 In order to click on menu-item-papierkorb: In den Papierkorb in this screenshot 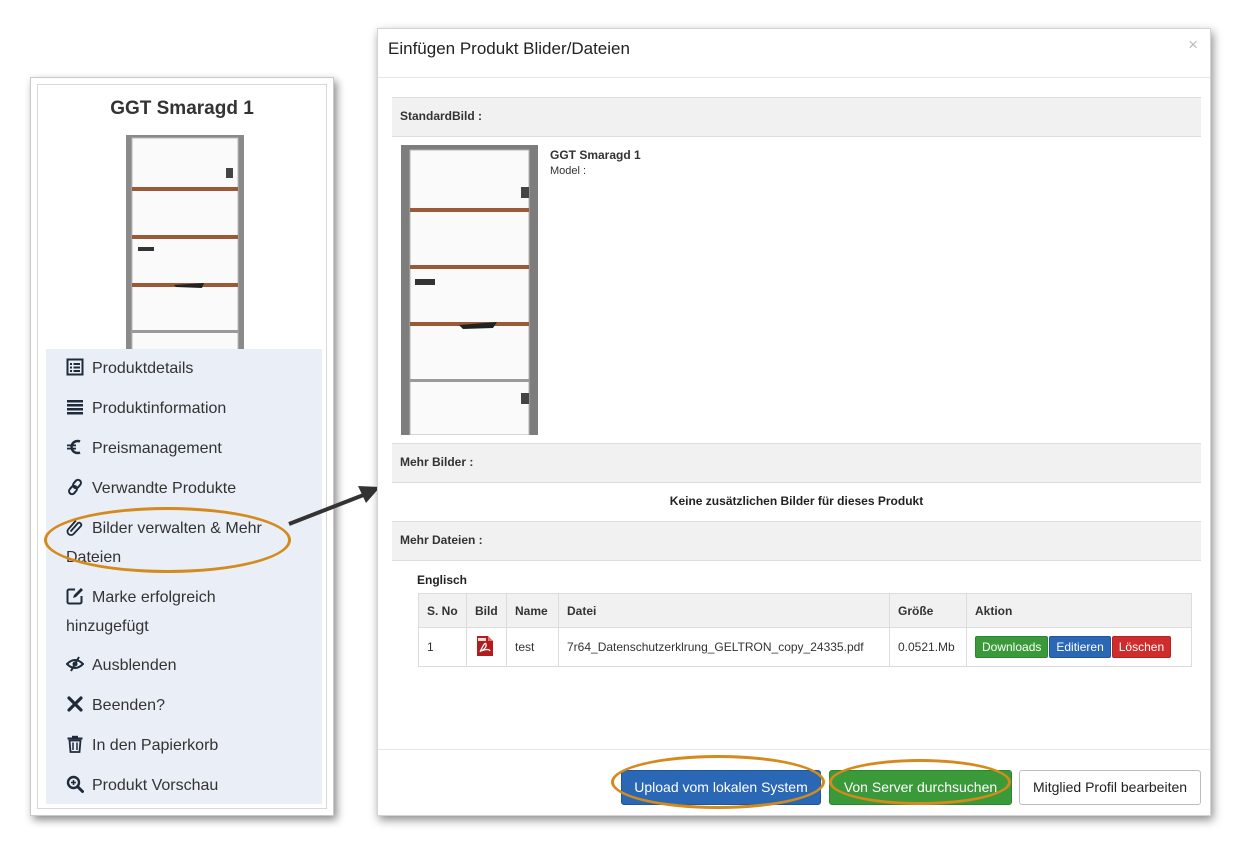, I will do `click(181, 745)`.